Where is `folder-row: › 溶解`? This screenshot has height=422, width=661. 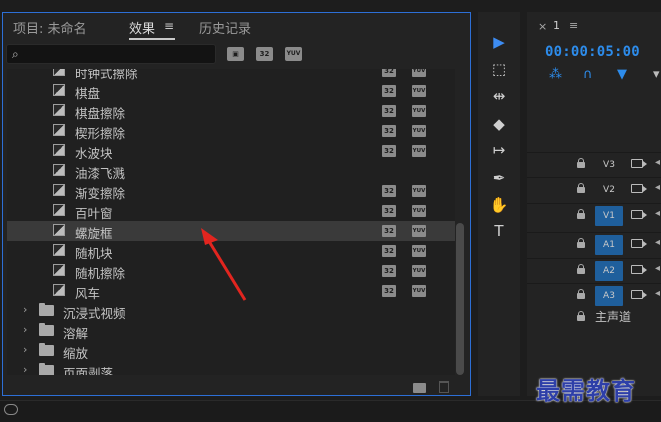
folder-row: › 溶解 is located at coordinates (231, 331).